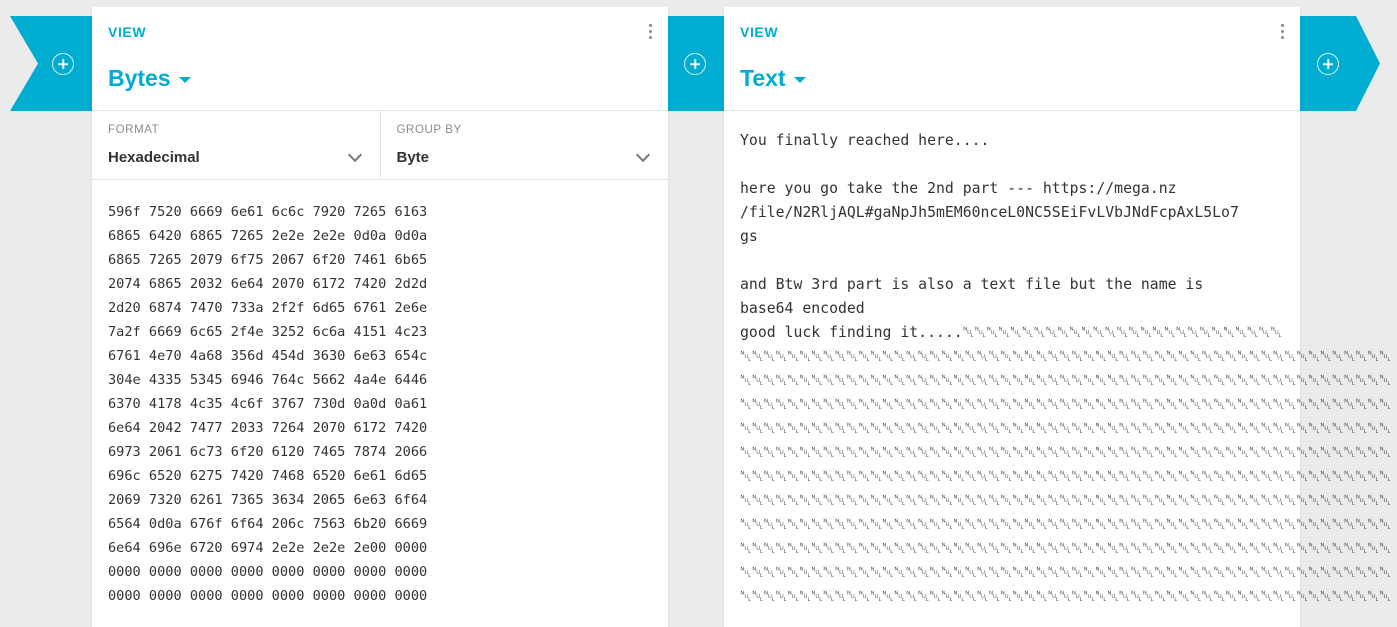 The image size is (1397, 627). What do you see at coordinates (268, 476) in the screenshot?
I see `hex-line: 696c 6520 6275 7420 7468 6520 6e61 6d65` at bounding box center [268, 476].